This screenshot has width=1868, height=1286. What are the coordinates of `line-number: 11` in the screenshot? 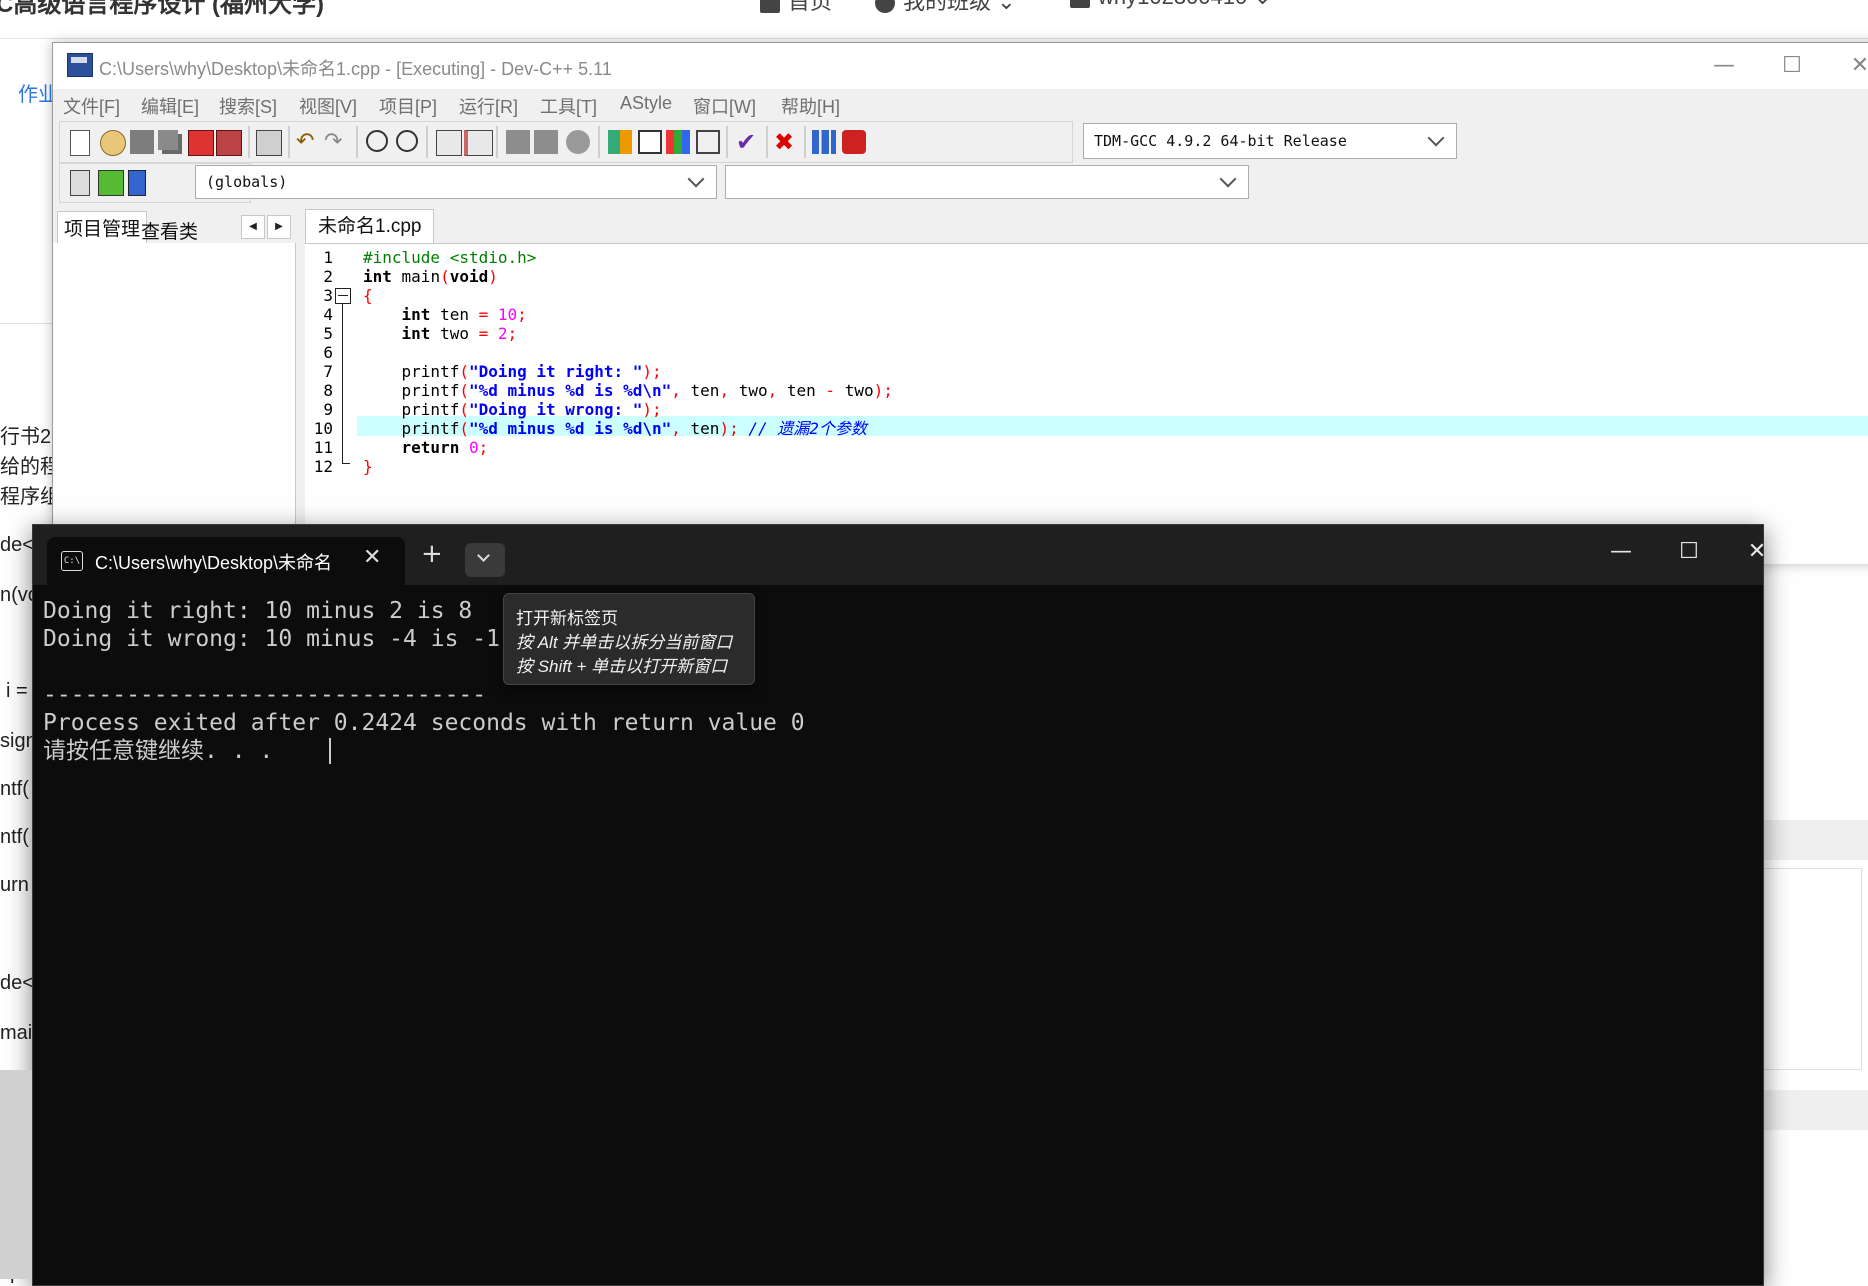 It's located at (323, 447).